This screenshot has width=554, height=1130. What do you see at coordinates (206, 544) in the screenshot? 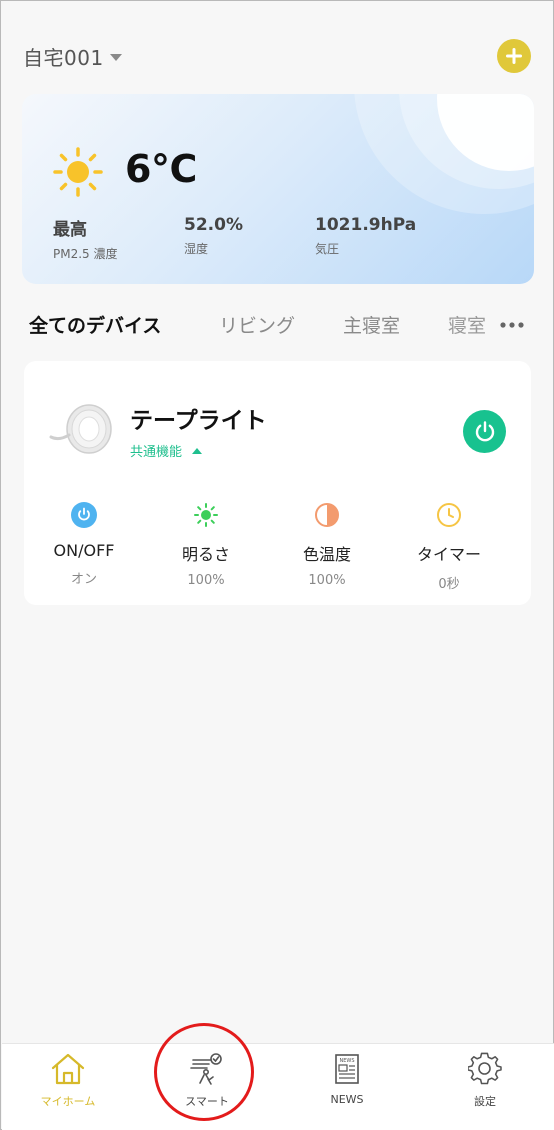
I see `control-brightness: 明るさ 100%` at bounding box center [206, 544].